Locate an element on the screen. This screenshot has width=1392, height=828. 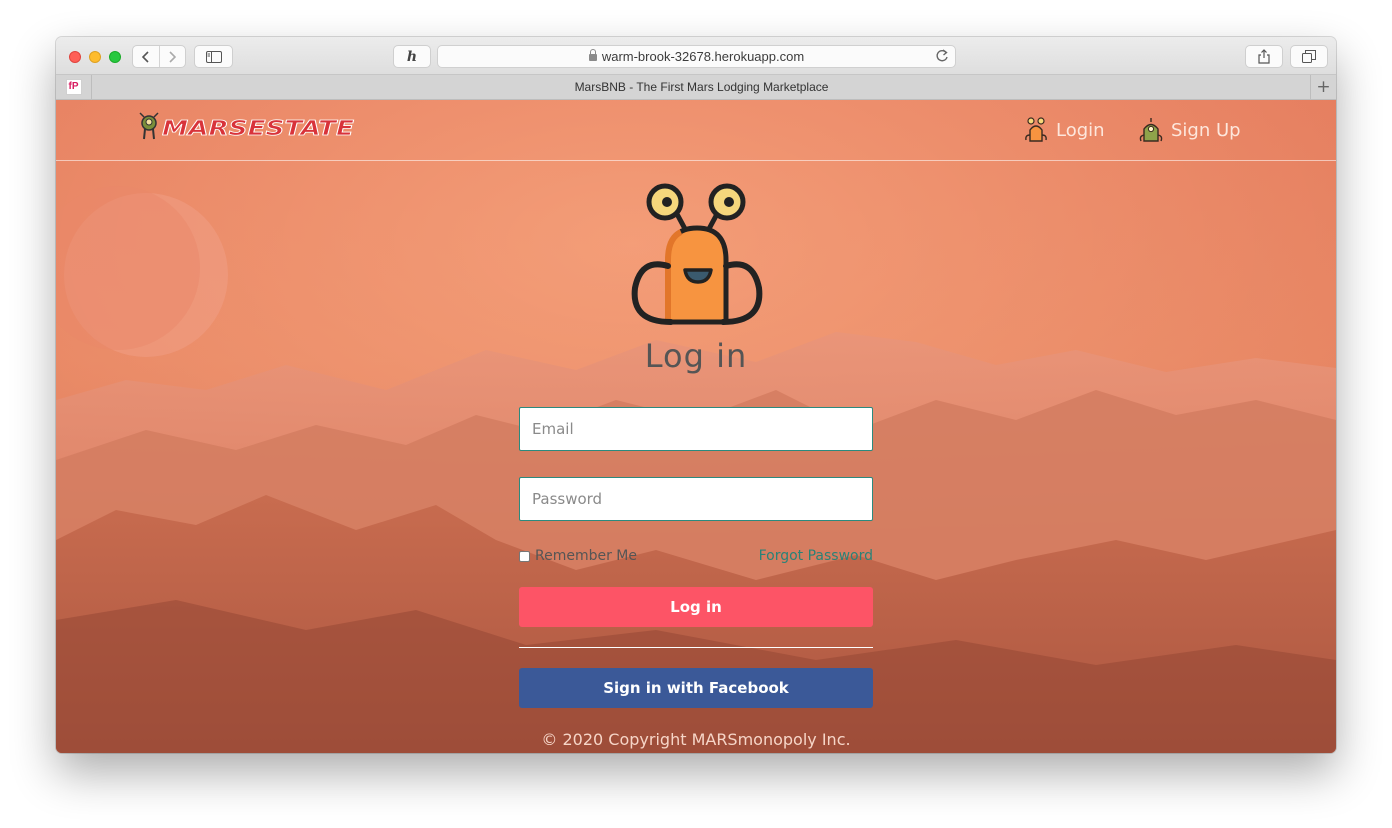
back-button is located at coordinates (146, 56).